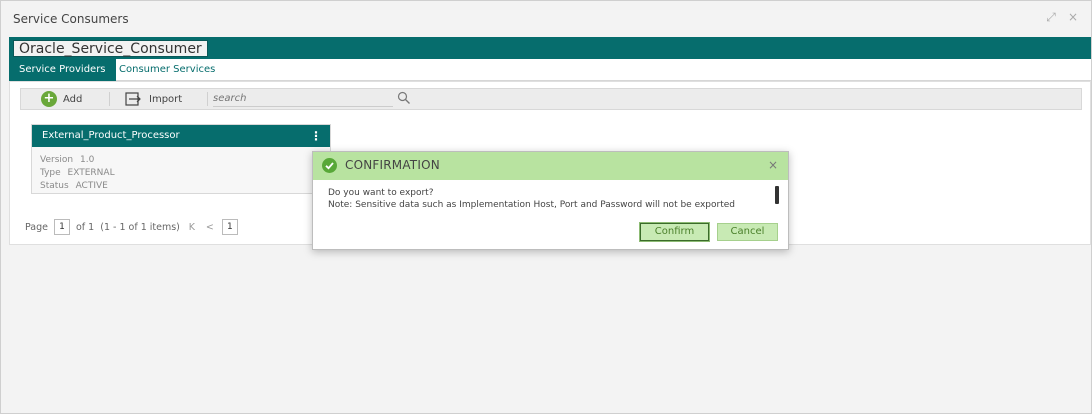 The height and width of the screenshot is (414, 1092). Describe the element at coordinates (87, 160) in the screenshot. I see `version-value: 1.0` at that location.